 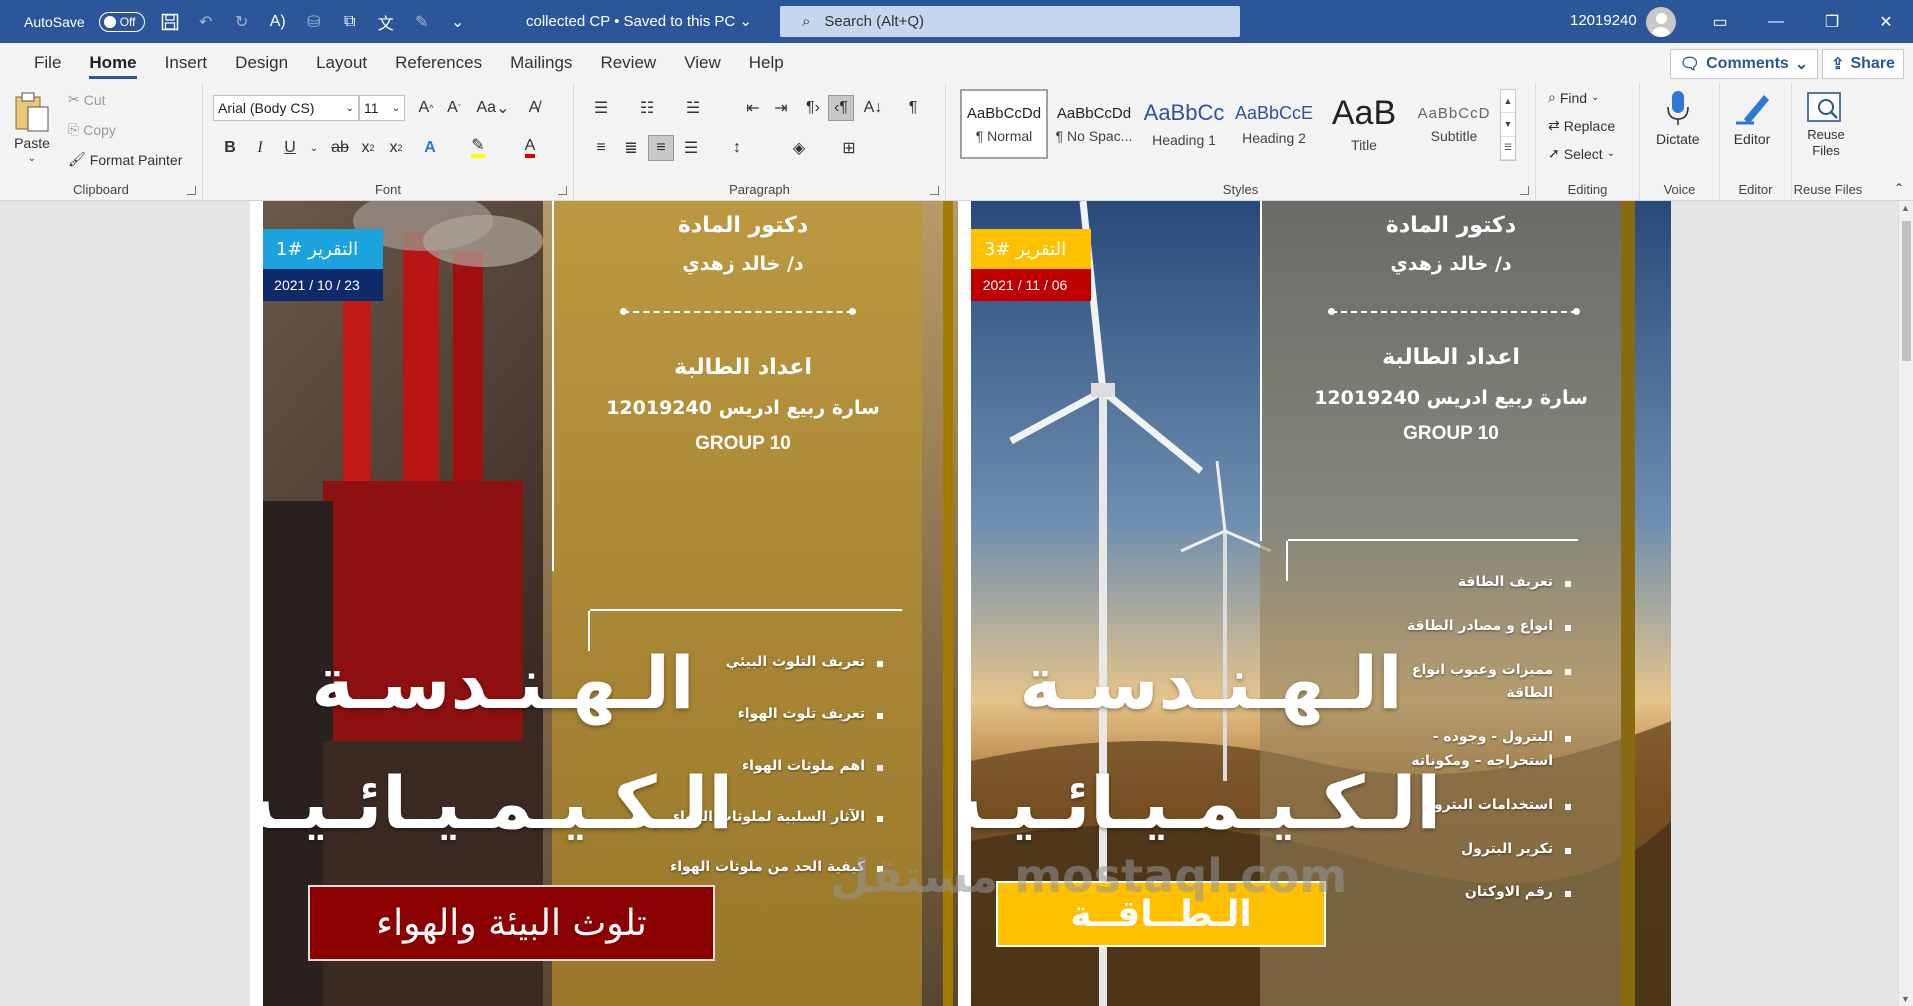 I want to click on justify-icon: ☰, so click(x=691, y=148).